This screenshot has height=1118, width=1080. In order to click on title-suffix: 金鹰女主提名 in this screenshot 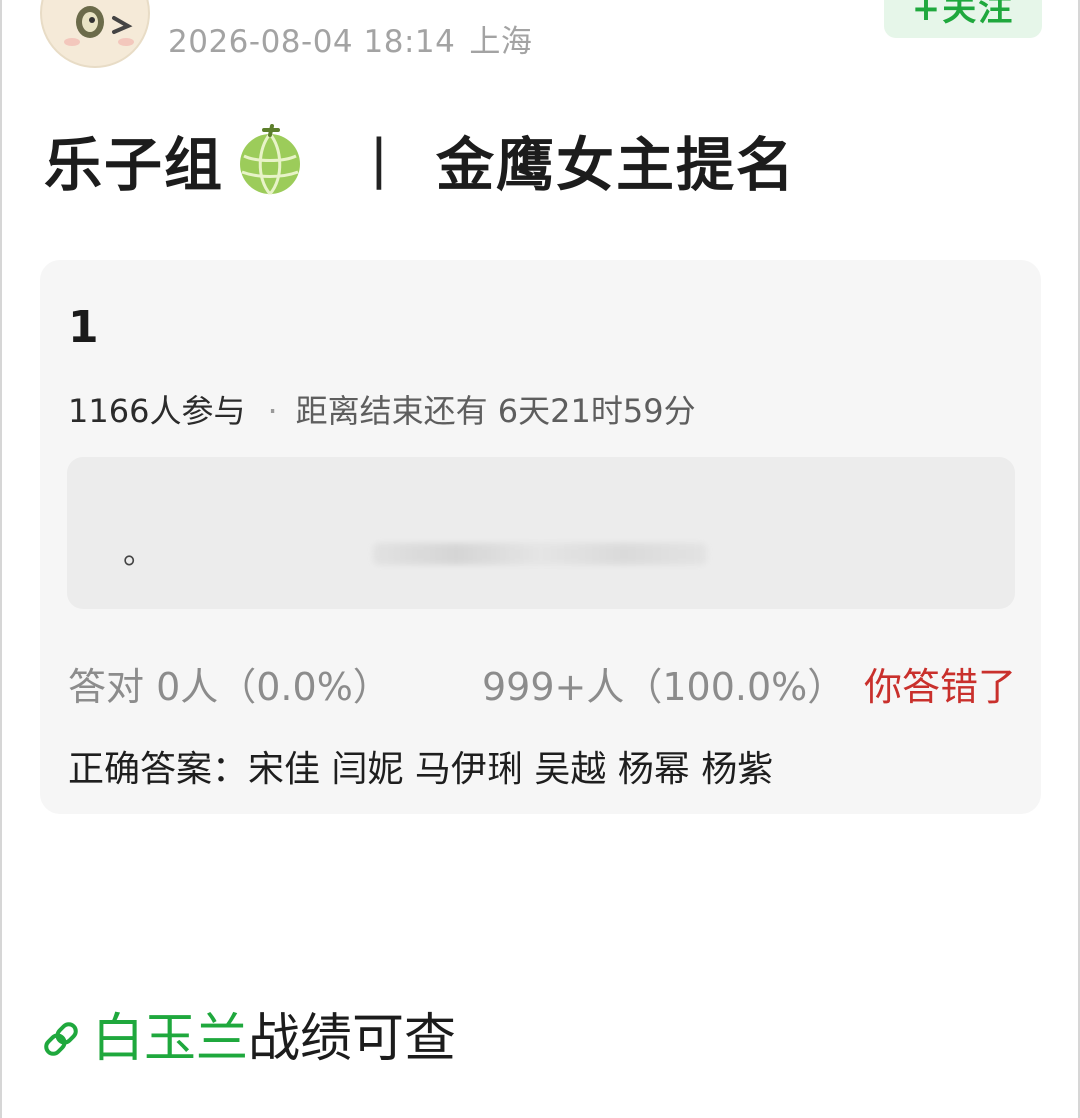, I will do `click(616, 165)`.